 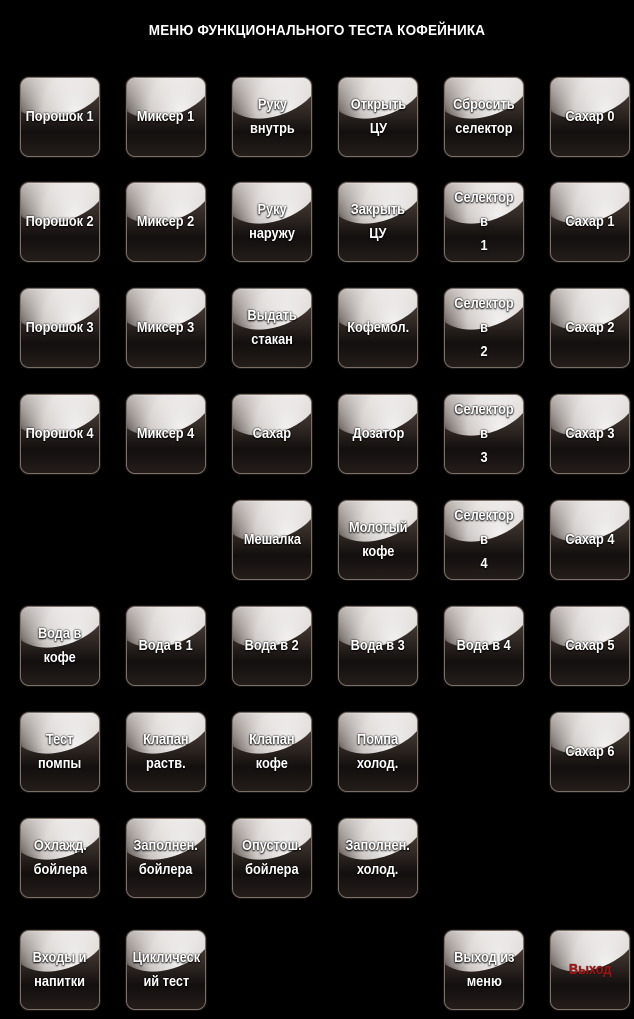 I want to click on cool-boiler-button: Охлажд. бойлера, so click(x=60, y=858).